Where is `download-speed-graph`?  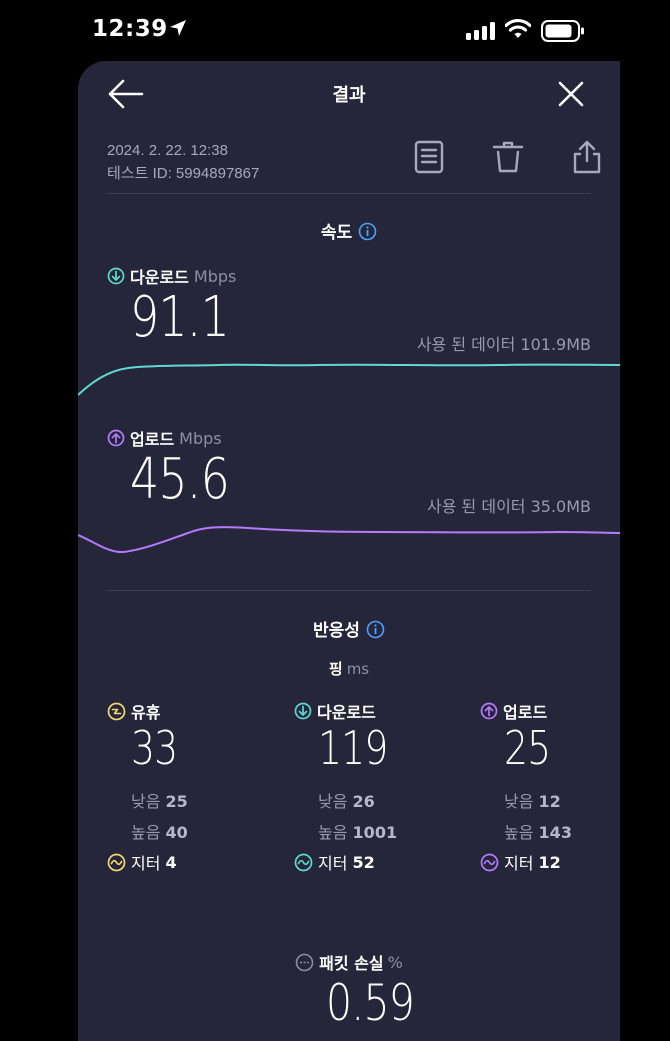
download-speed-graph is located at coordinates (349, 379).